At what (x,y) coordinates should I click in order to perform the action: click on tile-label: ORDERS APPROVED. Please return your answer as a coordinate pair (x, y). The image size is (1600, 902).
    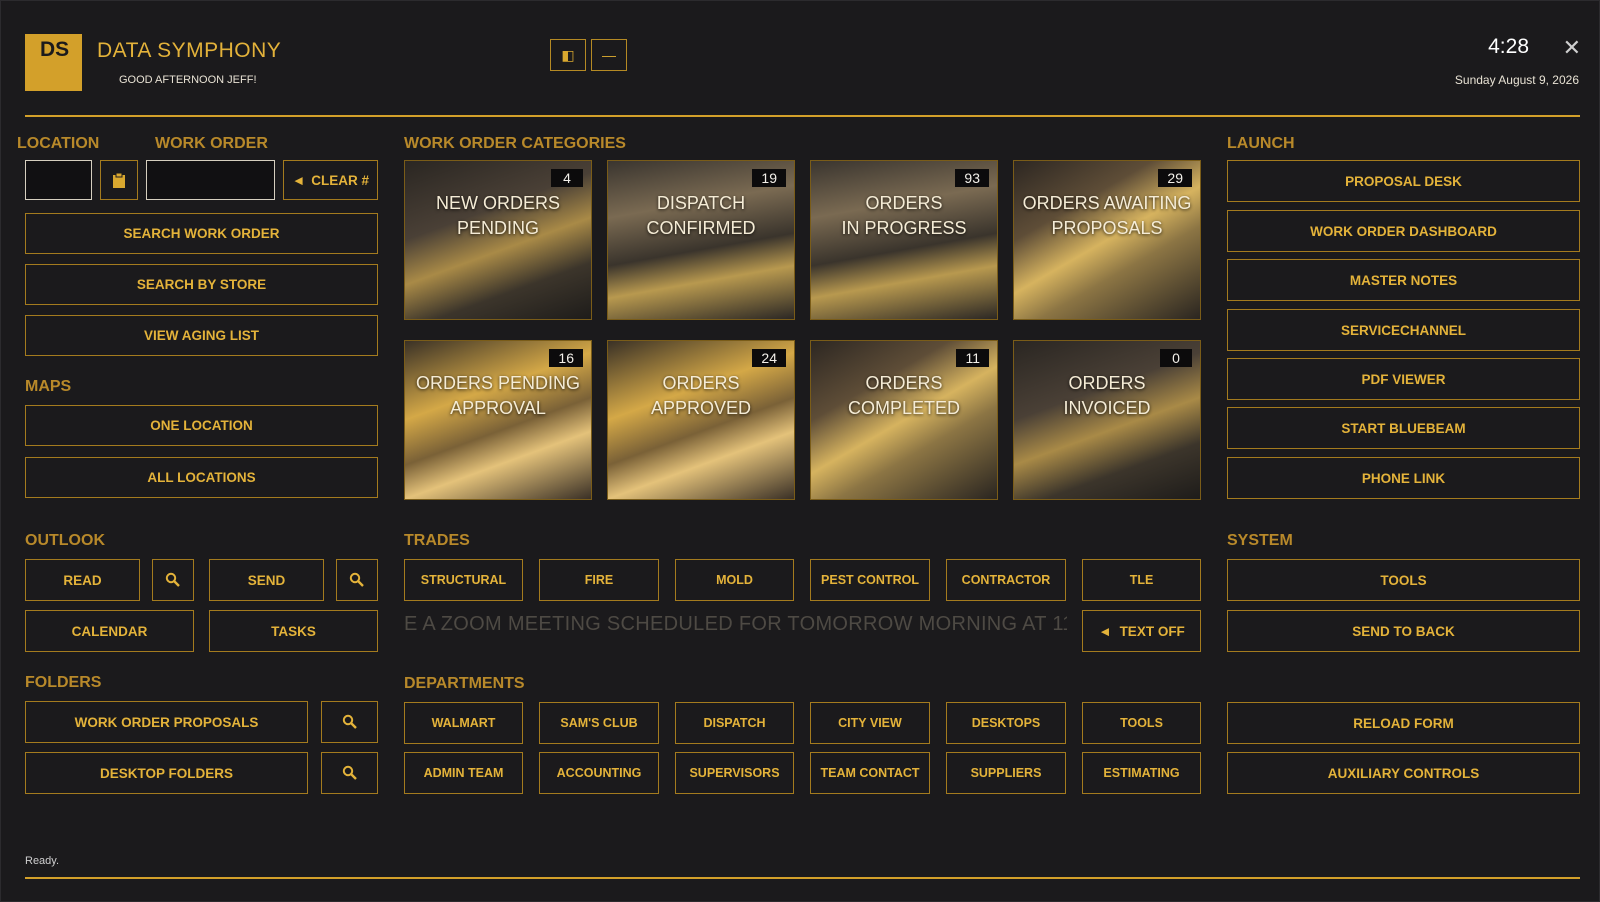
    Looking at the image, I should click on (701, 396).